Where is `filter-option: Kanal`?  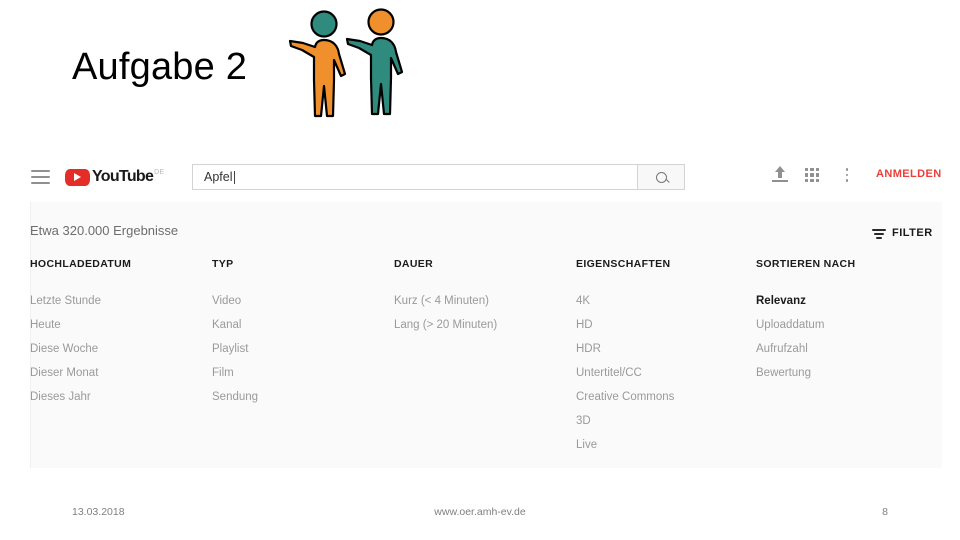
filter-option: Kanal is located at coordinates (303, 325).